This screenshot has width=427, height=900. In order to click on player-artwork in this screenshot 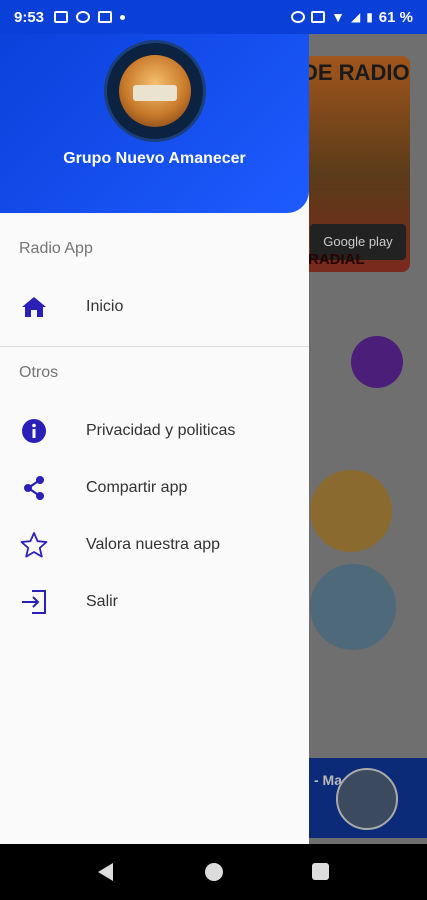, I will do `click(367, 799)`.